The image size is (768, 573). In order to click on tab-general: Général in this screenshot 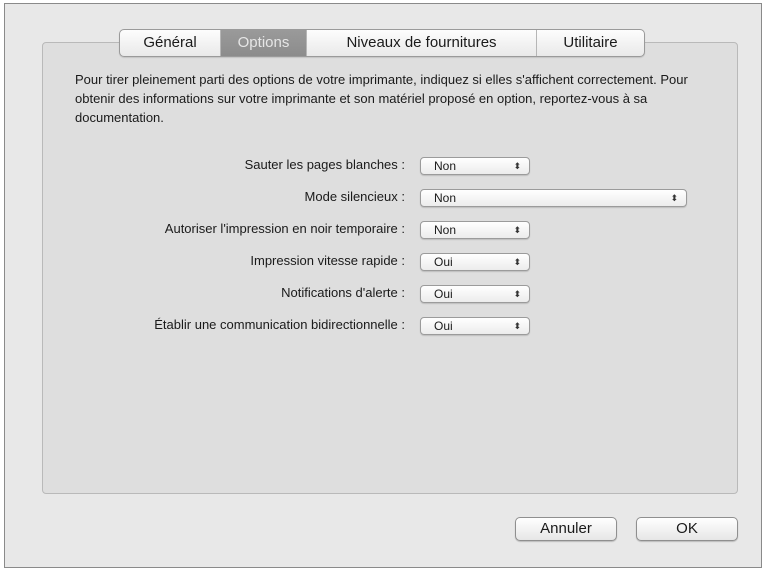, I will do `click(170, 43)`.